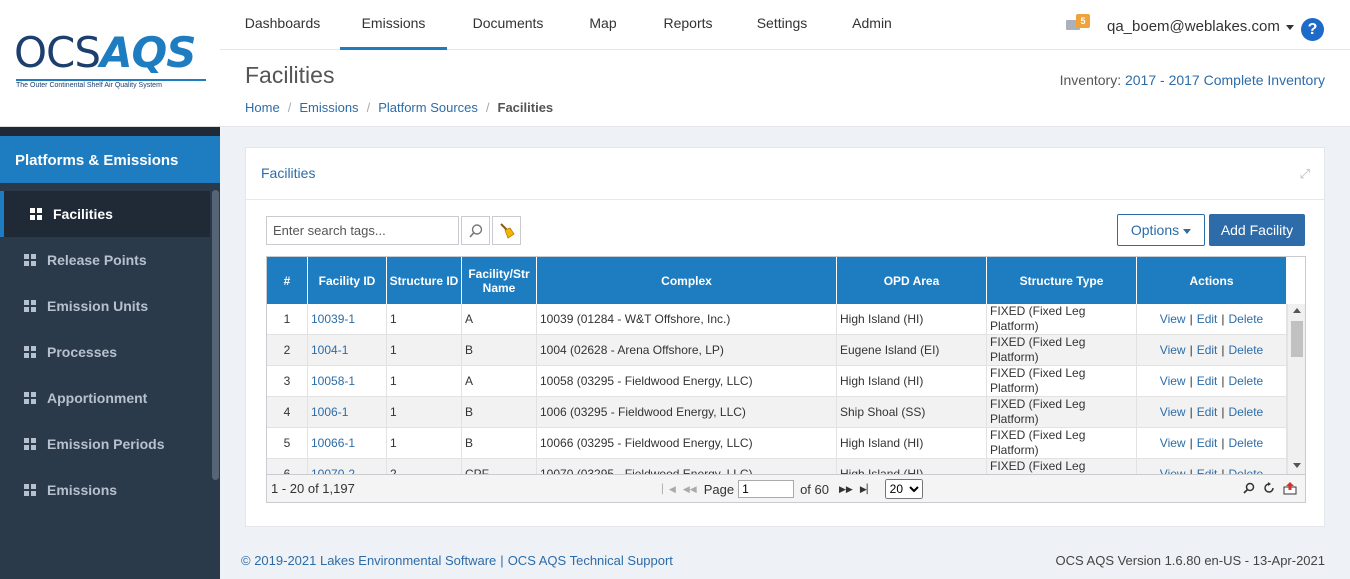 This screenshot has height=579, width=1350. Describe the element at coordinates (287, 280) in the screenshot. I see `col-header-number: #` at that location.